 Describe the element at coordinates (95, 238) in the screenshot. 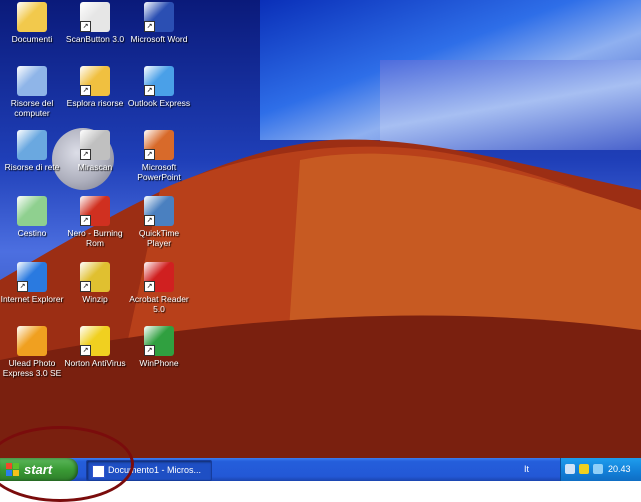

I see `desktop-icon-label: Nero - Burning Rom` at that location.